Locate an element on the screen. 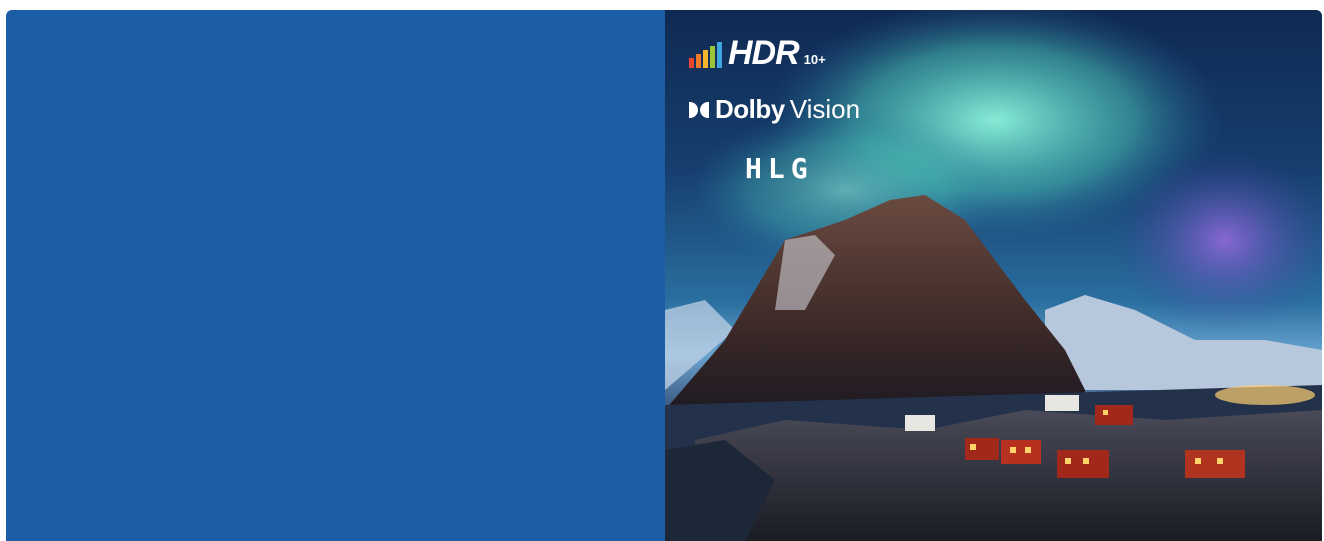  dolby-text: Dolby is located at coordinates (750, 109).